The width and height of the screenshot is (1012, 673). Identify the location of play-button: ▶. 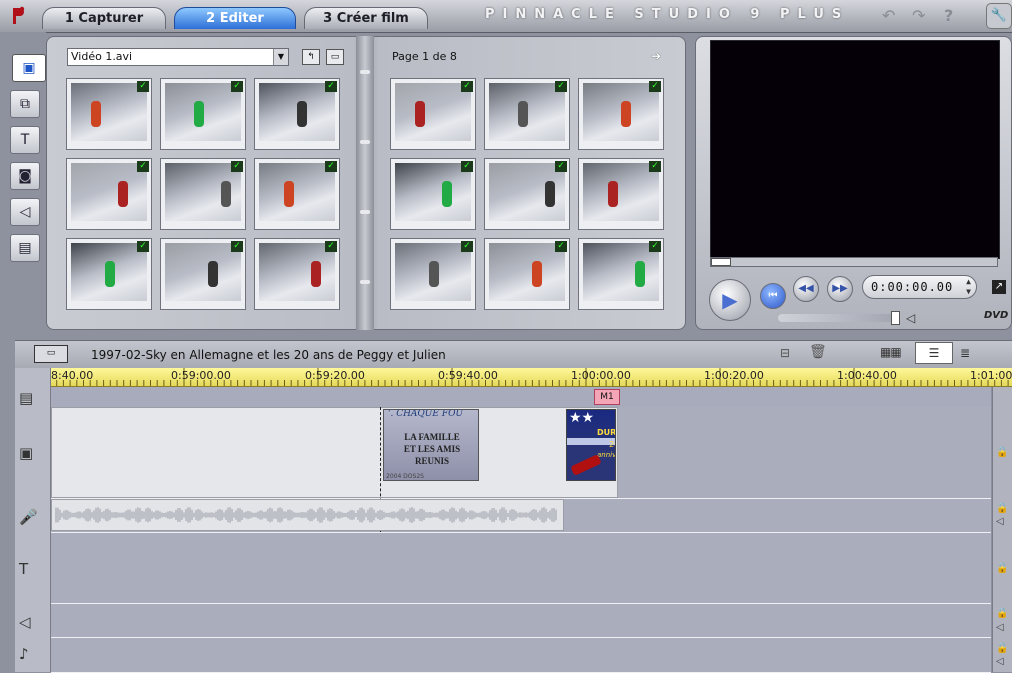
(730, 300).